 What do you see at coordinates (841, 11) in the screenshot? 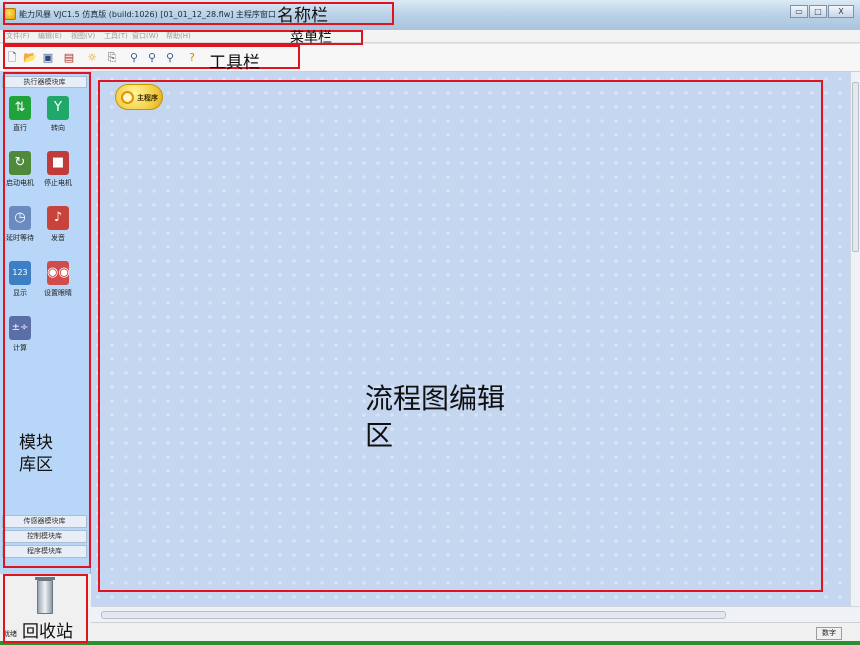
I see `close-button: X` at bounding box center [841, 11].